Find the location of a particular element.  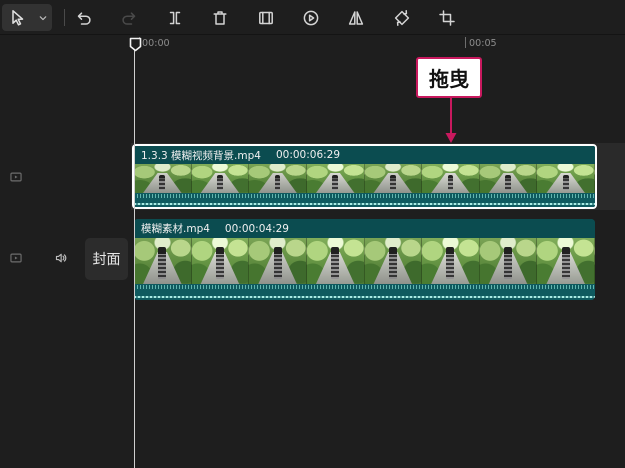

clip-overlay-video: 1.3.3 模糊视频背景.mp4 00:00:06:29 is located at coordinates (364, 176).